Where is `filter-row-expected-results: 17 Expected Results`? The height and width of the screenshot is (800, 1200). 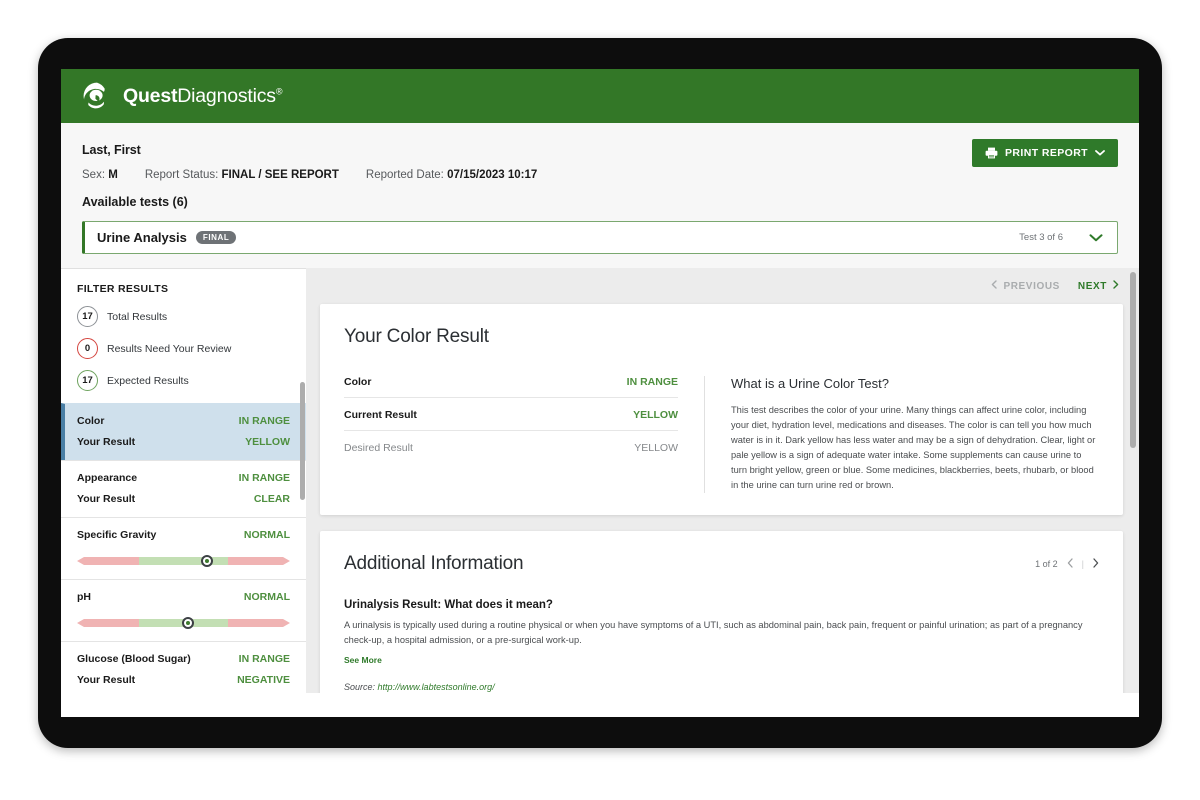 filter-row-expected-results: 17 Expected Results is located at coordinates (183, 380).